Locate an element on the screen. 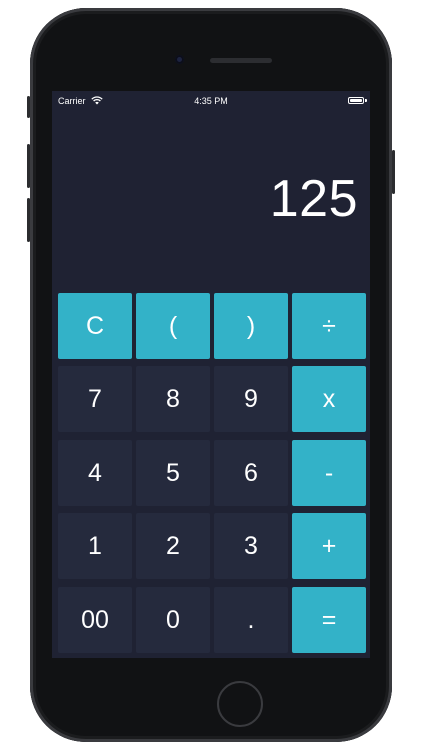 The image size is (422, 750). mute-switch is located at coordinates (28, 107).